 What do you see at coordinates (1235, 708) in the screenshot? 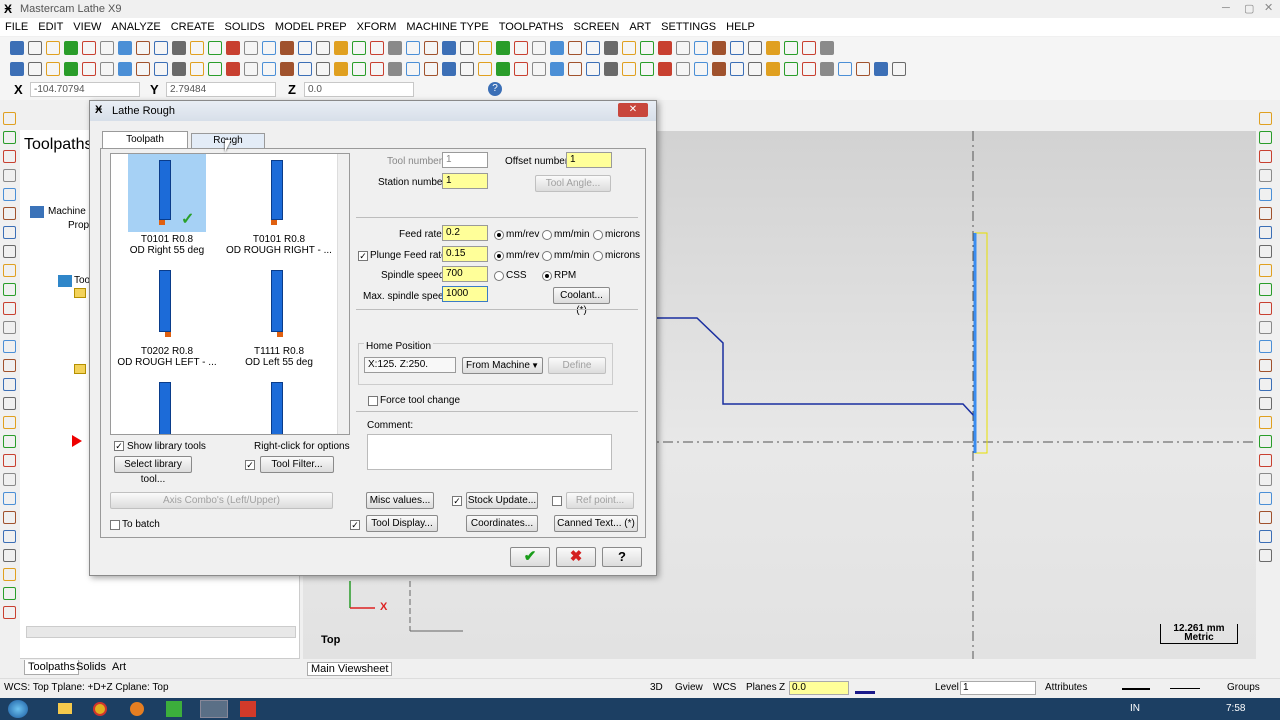
I see `clock: 7:58` at bounding box center [1235, 708].